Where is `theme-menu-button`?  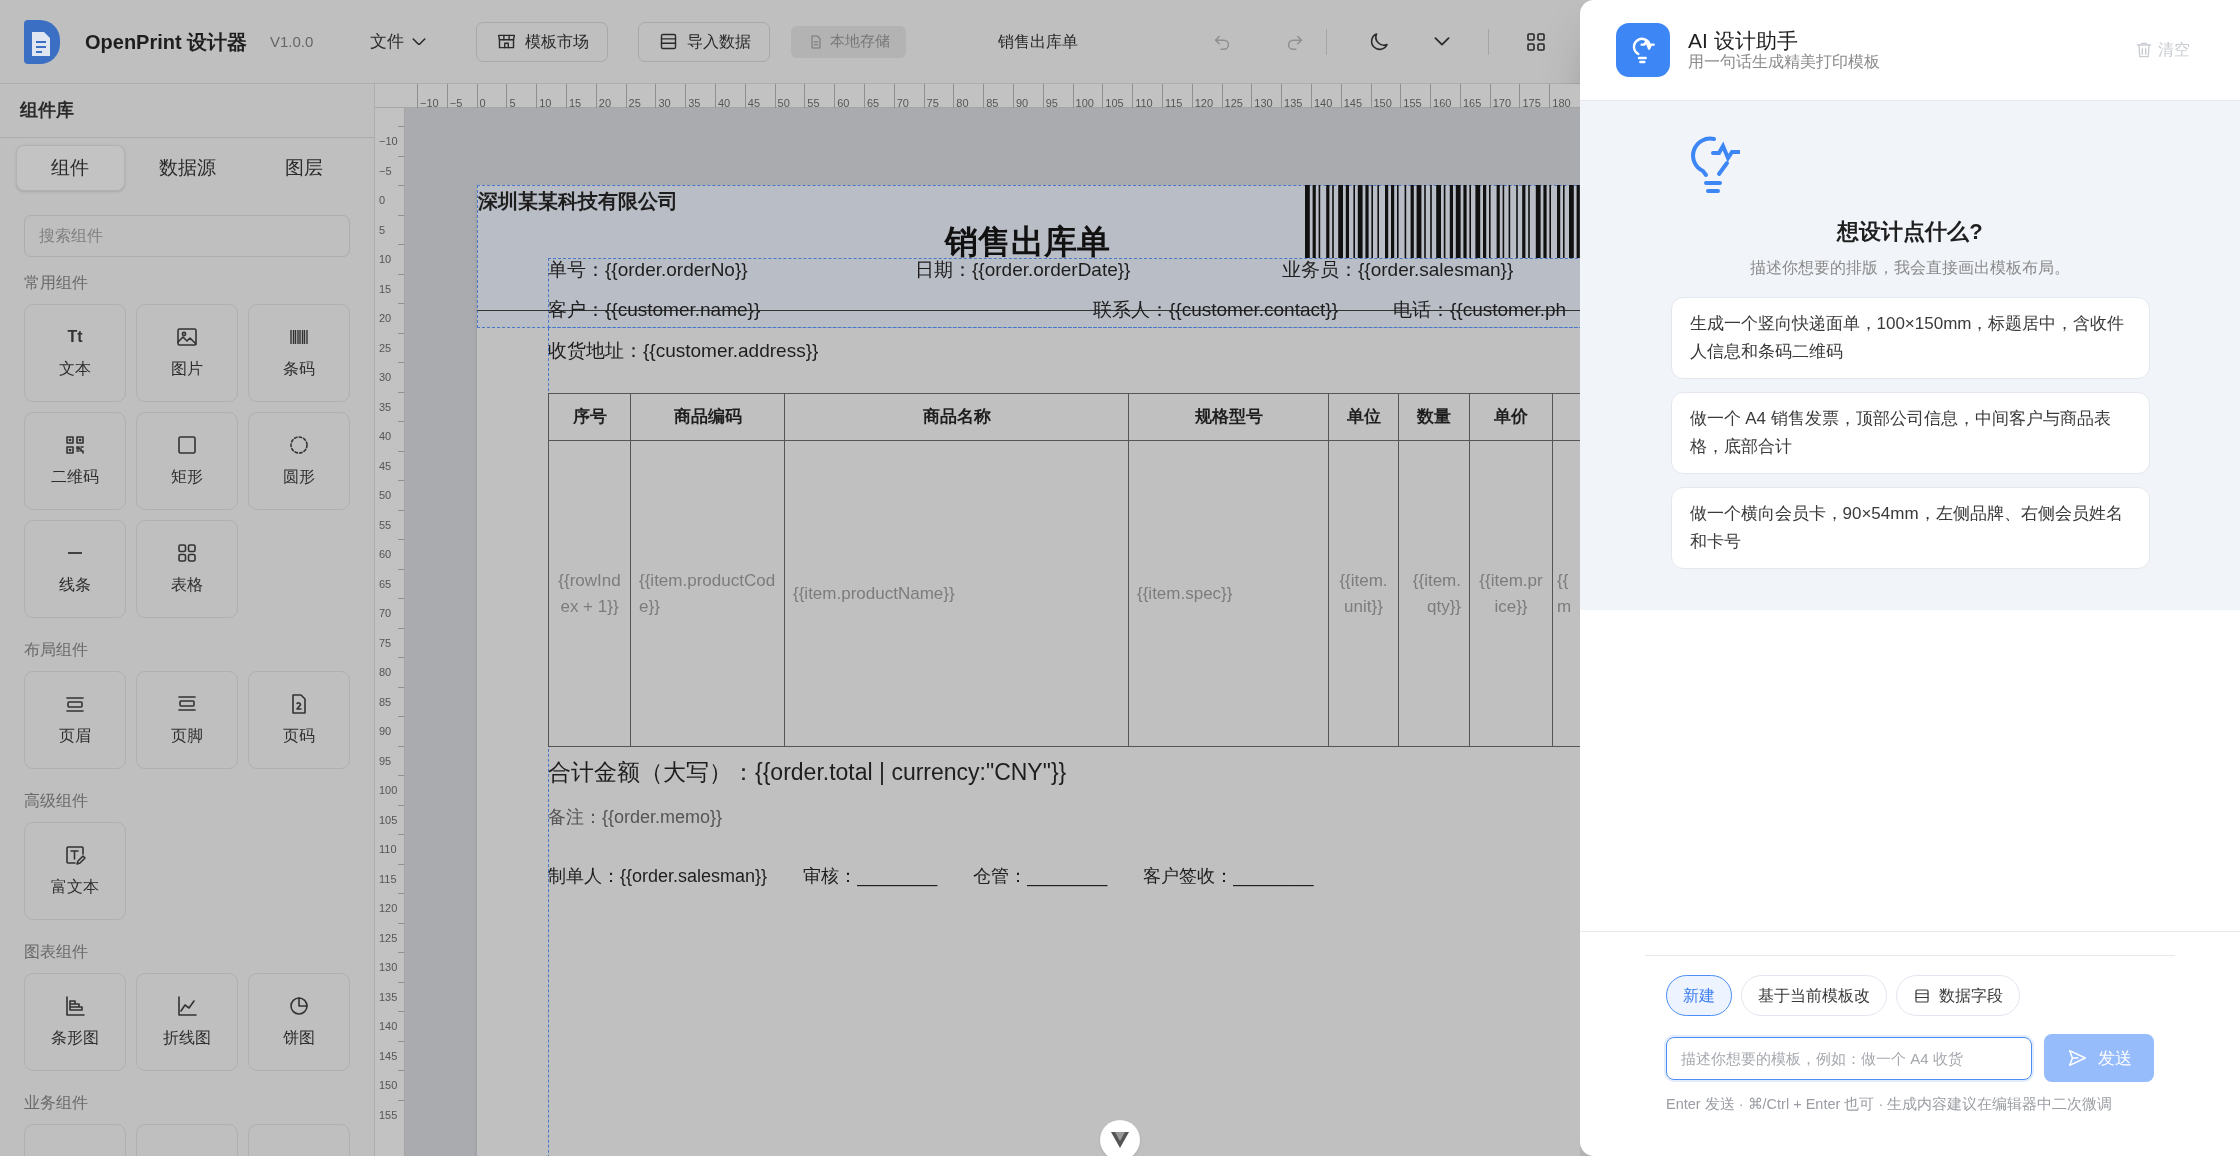
theme-menu-button is located at coordinates (1442, 41).